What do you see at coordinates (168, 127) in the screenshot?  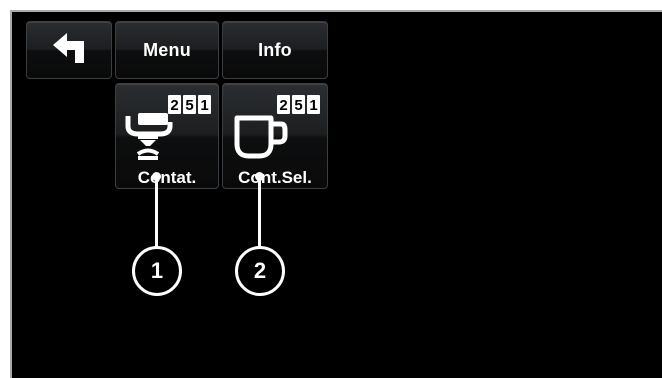 I see `brew-group-counter-icon: 2 5 1` at bounding box center [168, 127].